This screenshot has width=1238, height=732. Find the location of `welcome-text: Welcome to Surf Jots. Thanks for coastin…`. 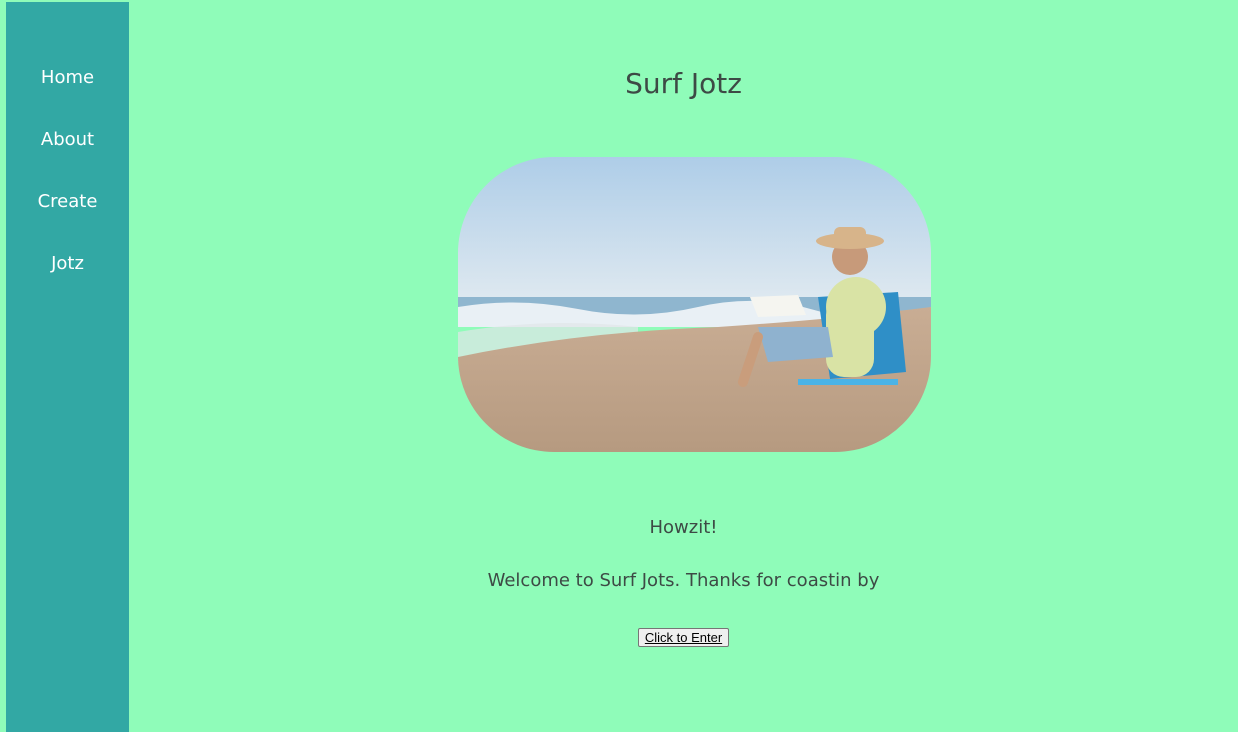

welcome-text: Welcome to Surf Jots. Thanks for coastin… is located at coordinates (683, 580).